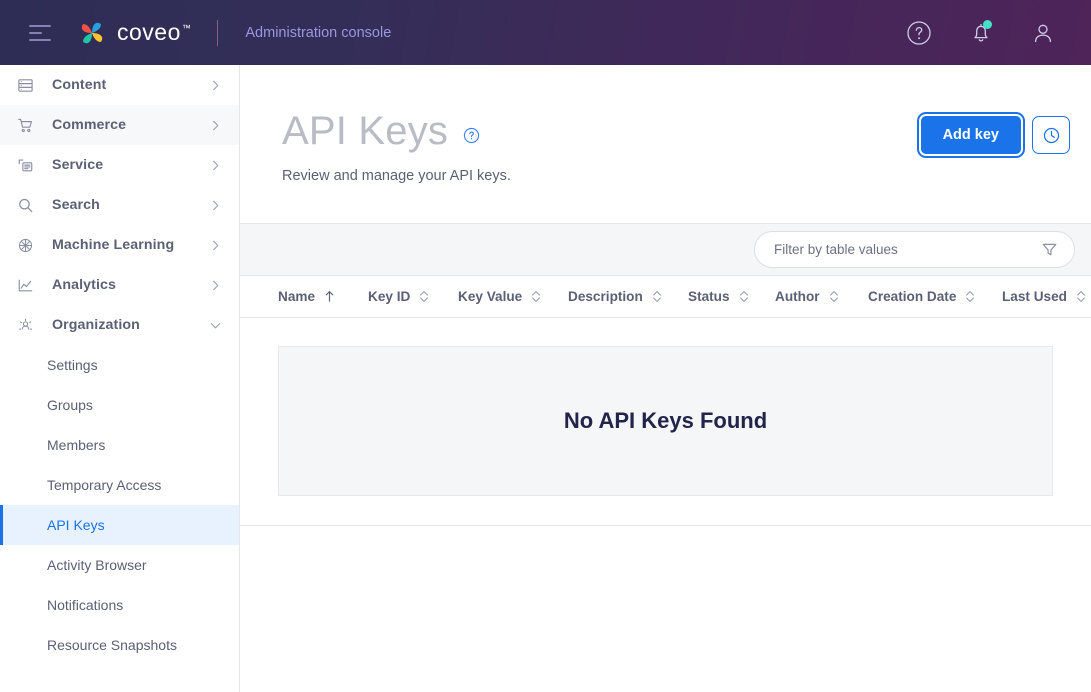 The image size is (1091, 692). Describe the element at coordinates (84, 285) in the screenshot. I see `sidebar-label: Analytics` at that location.